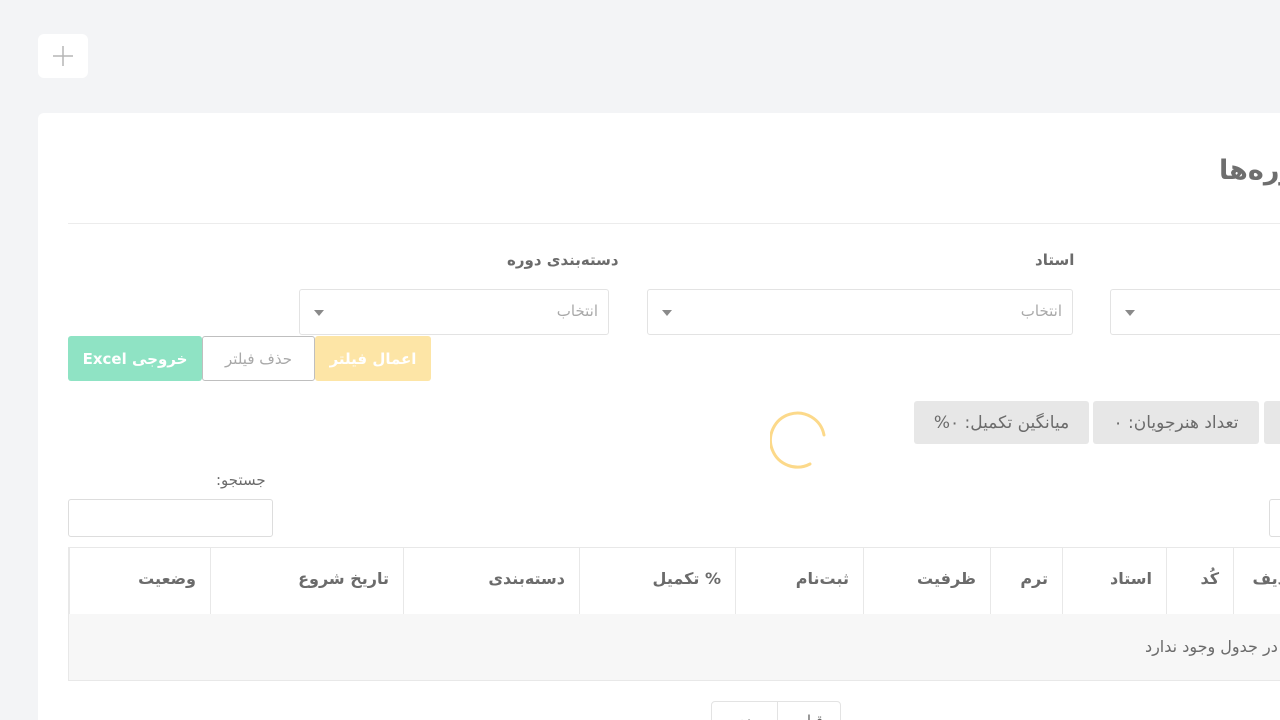  I want to click on students-count-badge: تعداد هنرجویان: ۰, so click(1176, 422).